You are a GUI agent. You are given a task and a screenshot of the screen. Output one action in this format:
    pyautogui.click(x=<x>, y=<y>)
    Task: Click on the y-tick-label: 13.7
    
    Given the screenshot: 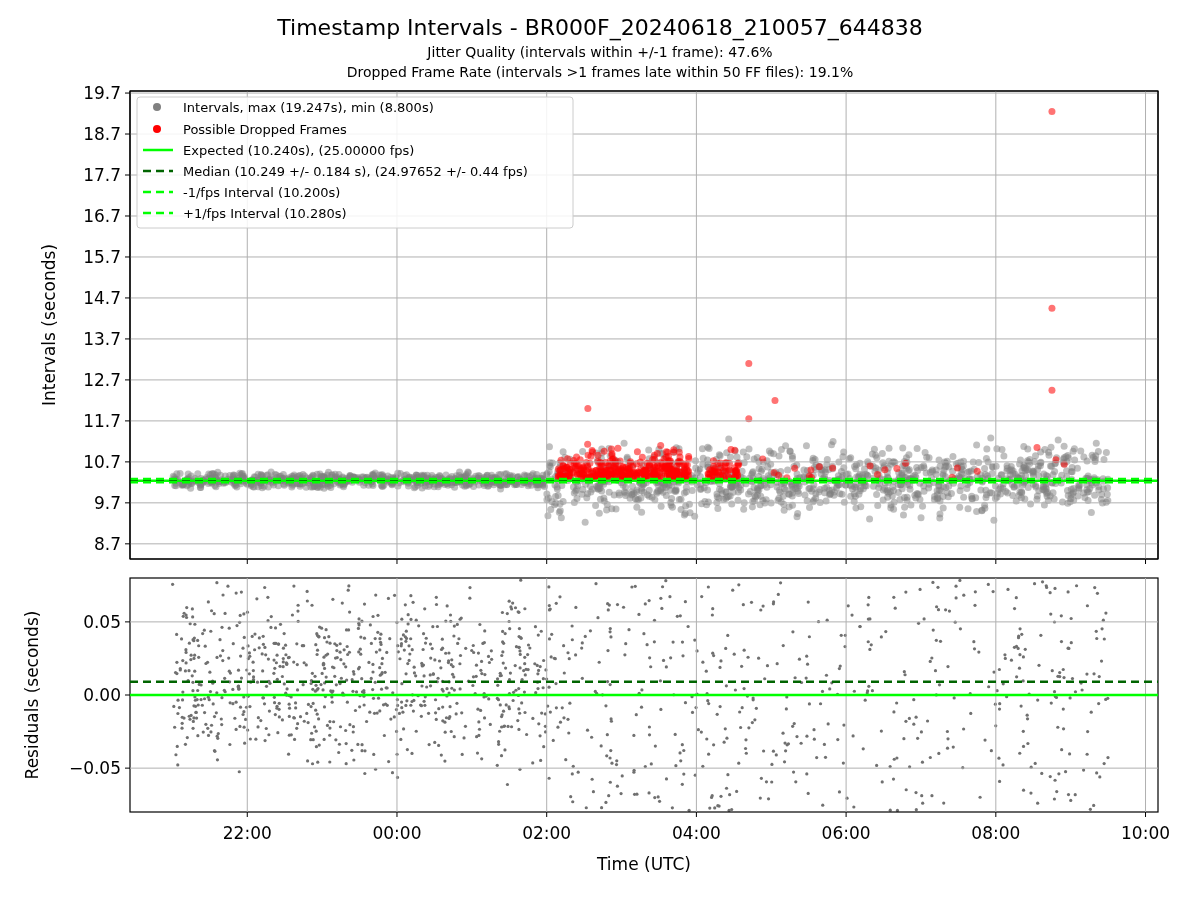 What is the action you would take?
    pyautogui.click(x=102, y=338)
    